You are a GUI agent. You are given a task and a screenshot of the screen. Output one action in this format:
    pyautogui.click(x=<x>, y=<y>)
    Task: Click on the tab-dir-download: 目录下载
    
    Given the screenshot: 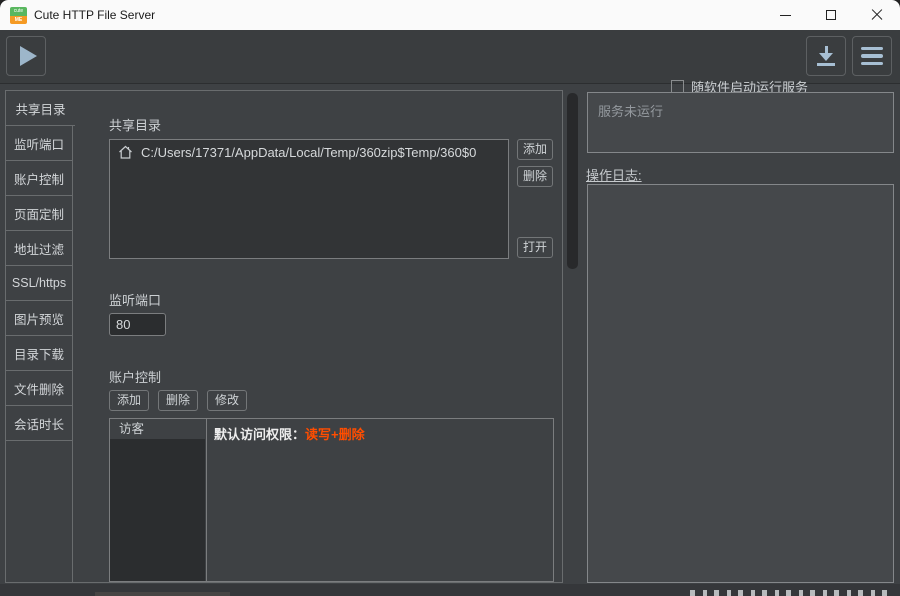 What is the action you would take?
    pyautogui.click(x=39, y=353)
    